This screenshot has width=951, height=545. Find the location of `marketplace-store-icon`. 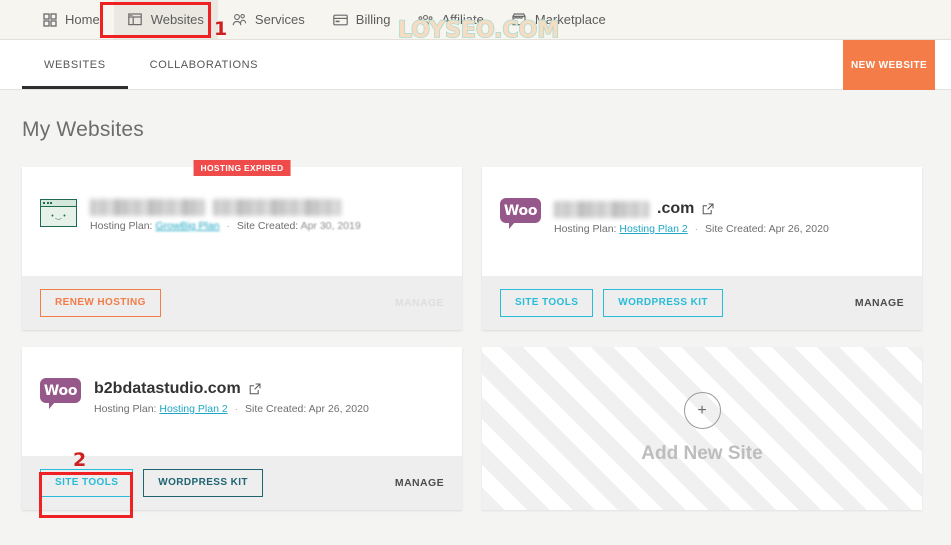

marketplace-store-icon is located at coordinates (519, 19).